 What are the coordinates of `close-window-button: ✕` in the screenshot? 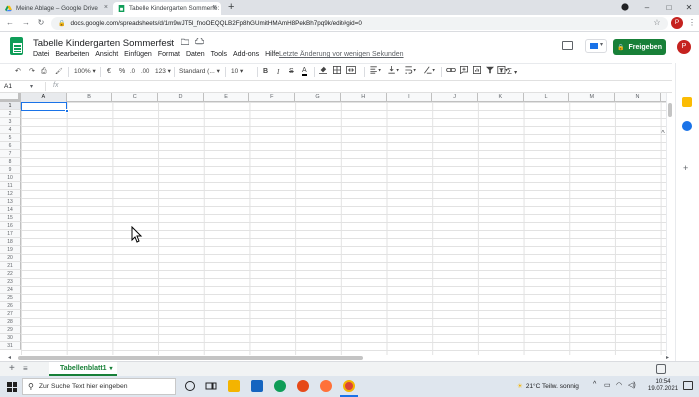 It's located at (688, 7).